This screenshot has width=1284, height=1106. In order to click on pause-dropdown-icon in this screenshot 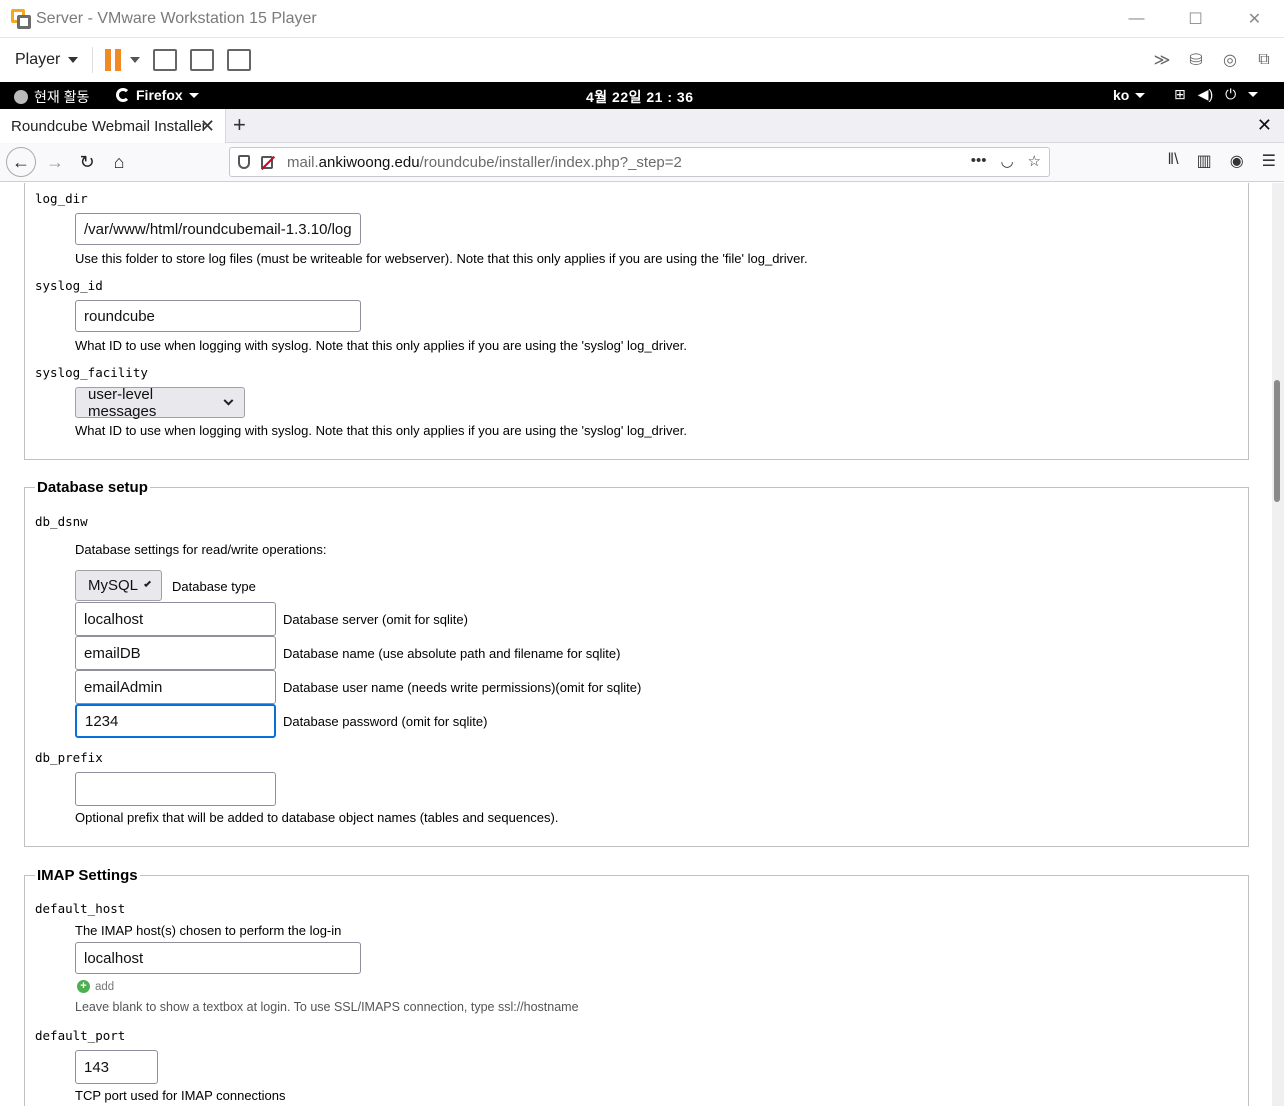, I will do `click(135, 60)`.